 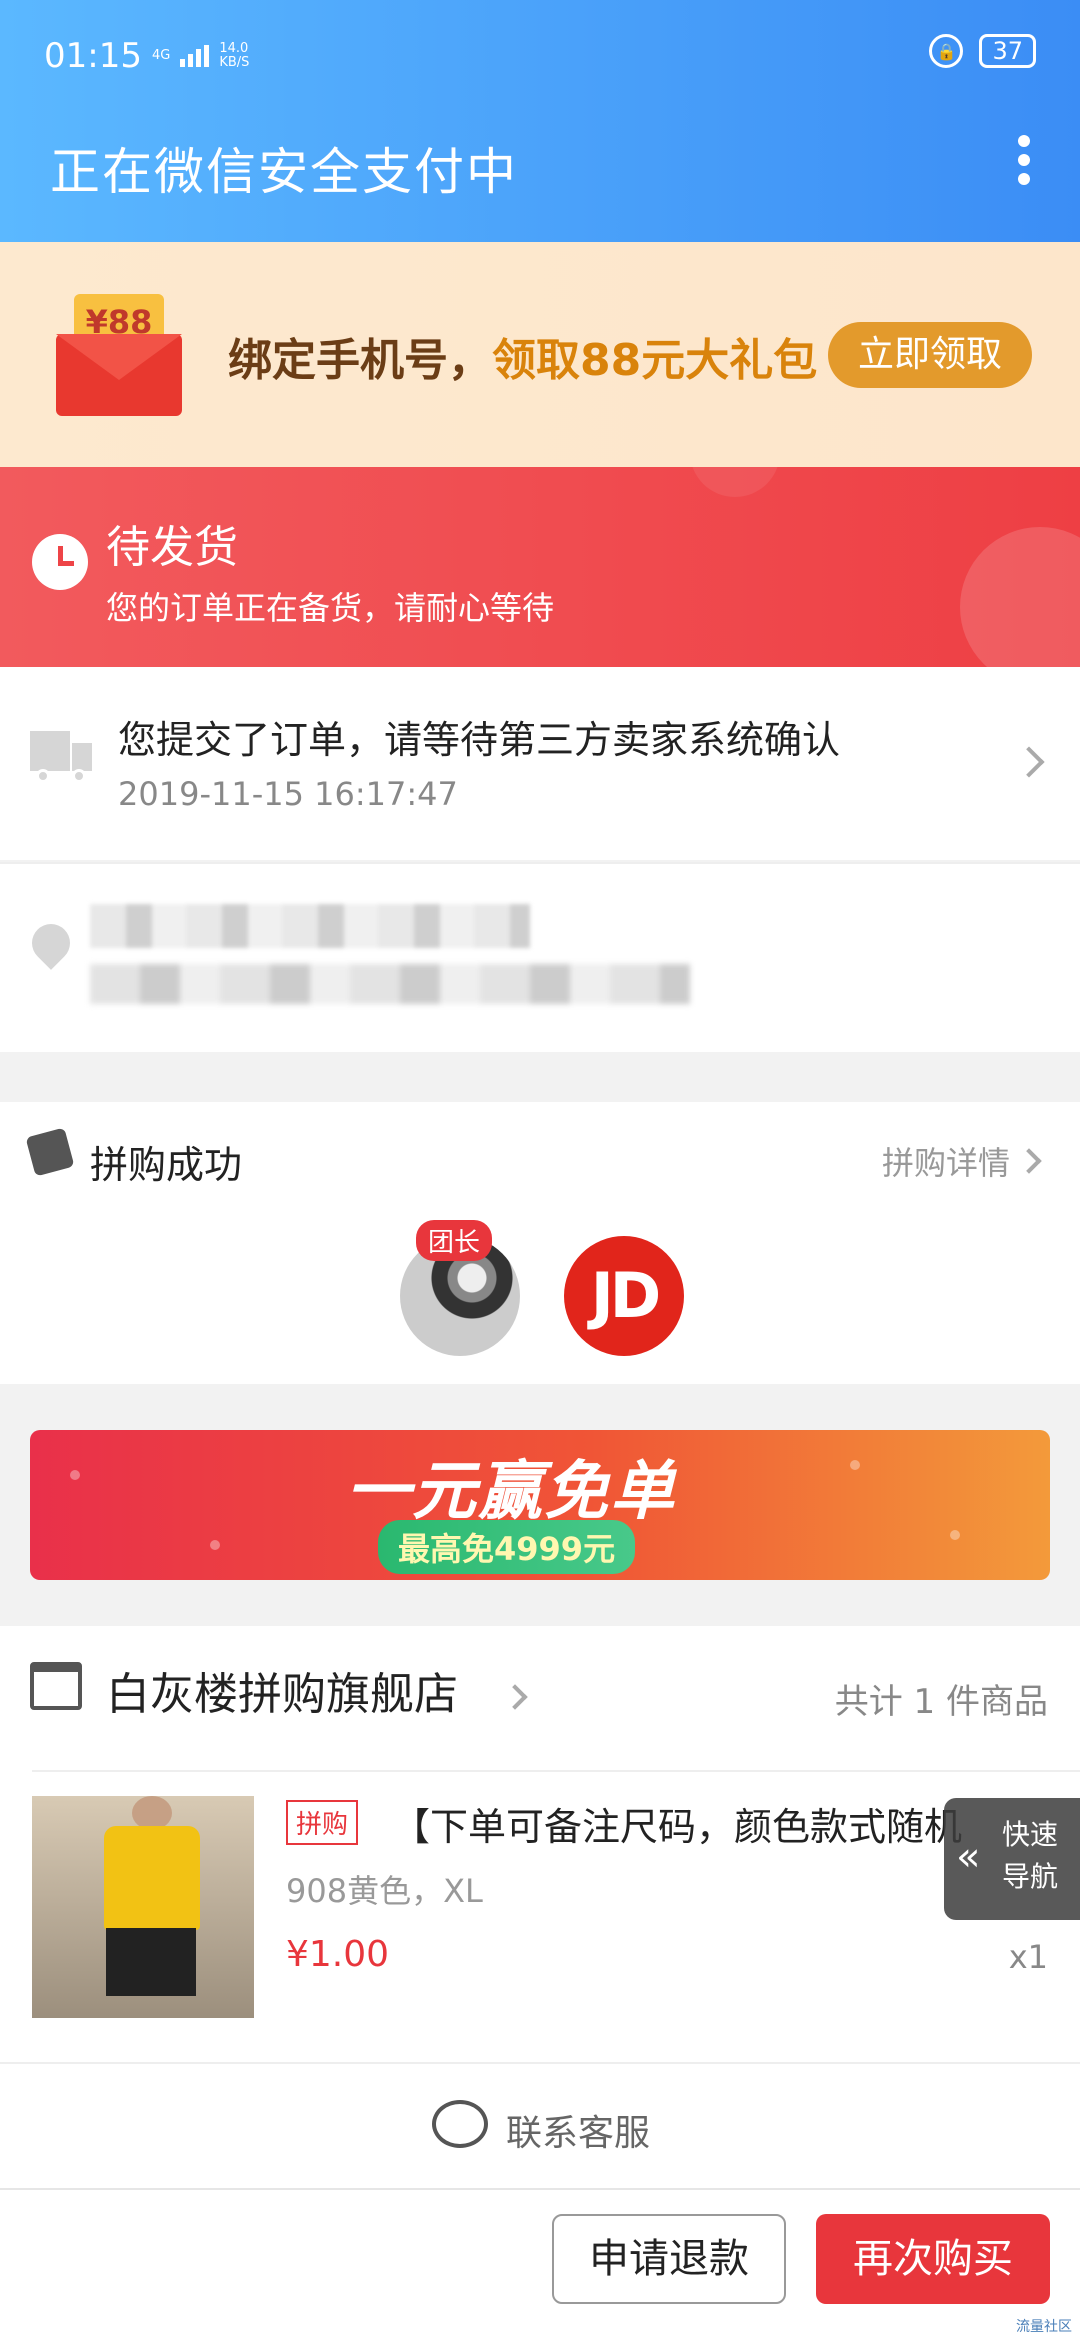 I want to click on contact-service-row: 联系客服, so click(x=540, y=2125).